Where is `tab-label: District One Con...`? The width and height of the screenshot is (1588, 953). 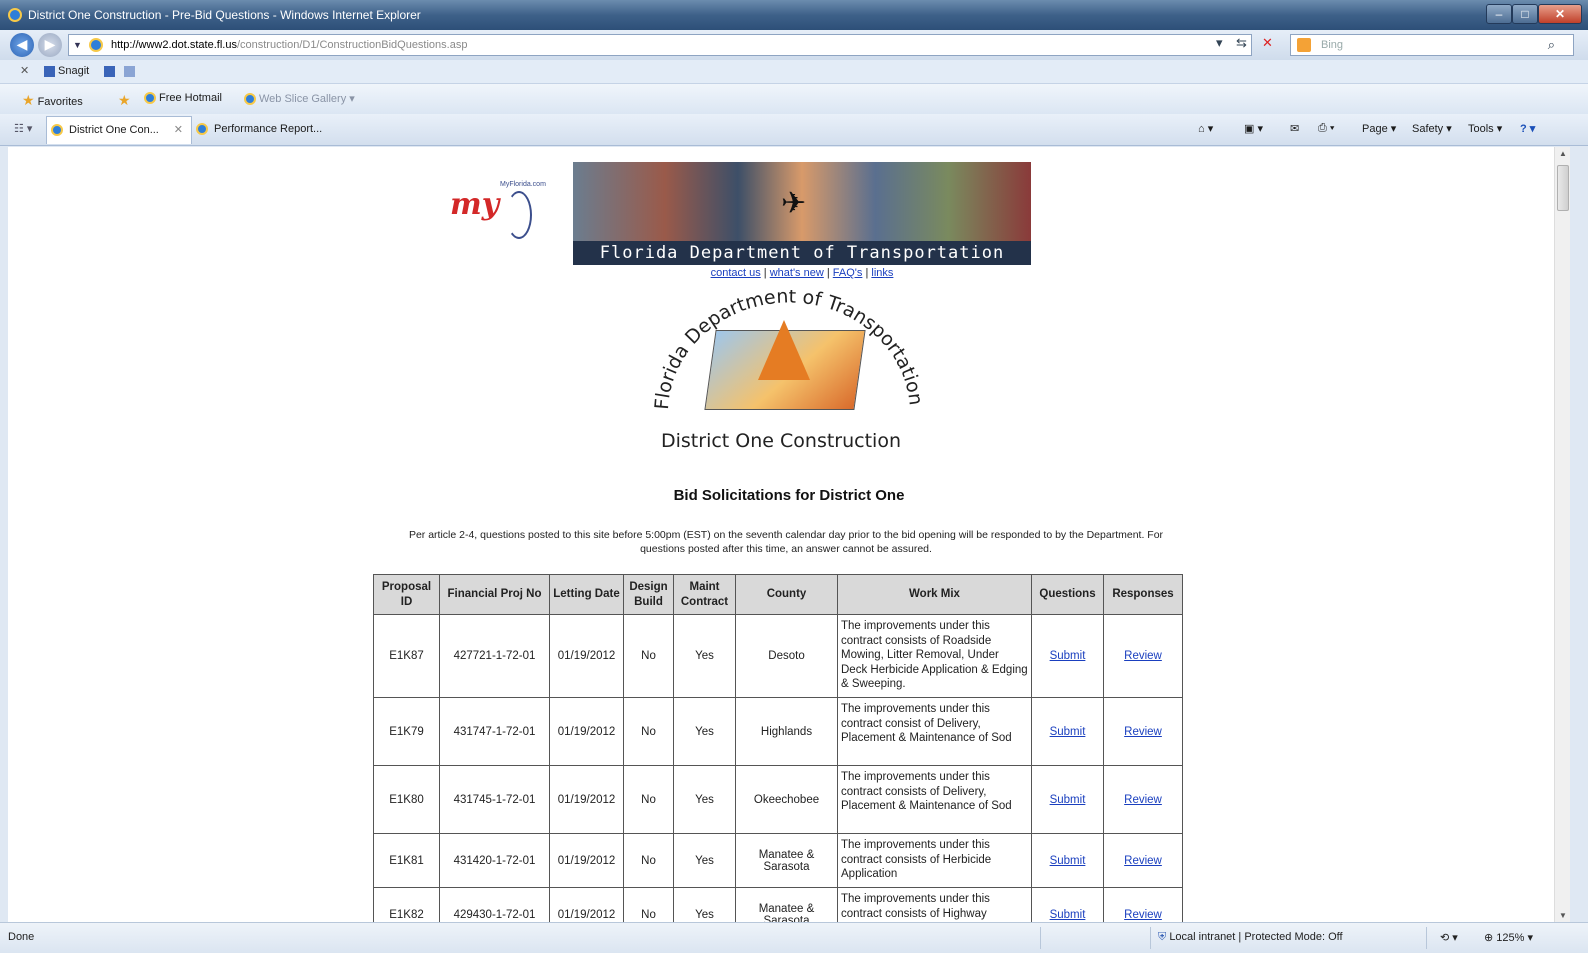 tab-label: District One Con... is located at coordinates (114, 130).